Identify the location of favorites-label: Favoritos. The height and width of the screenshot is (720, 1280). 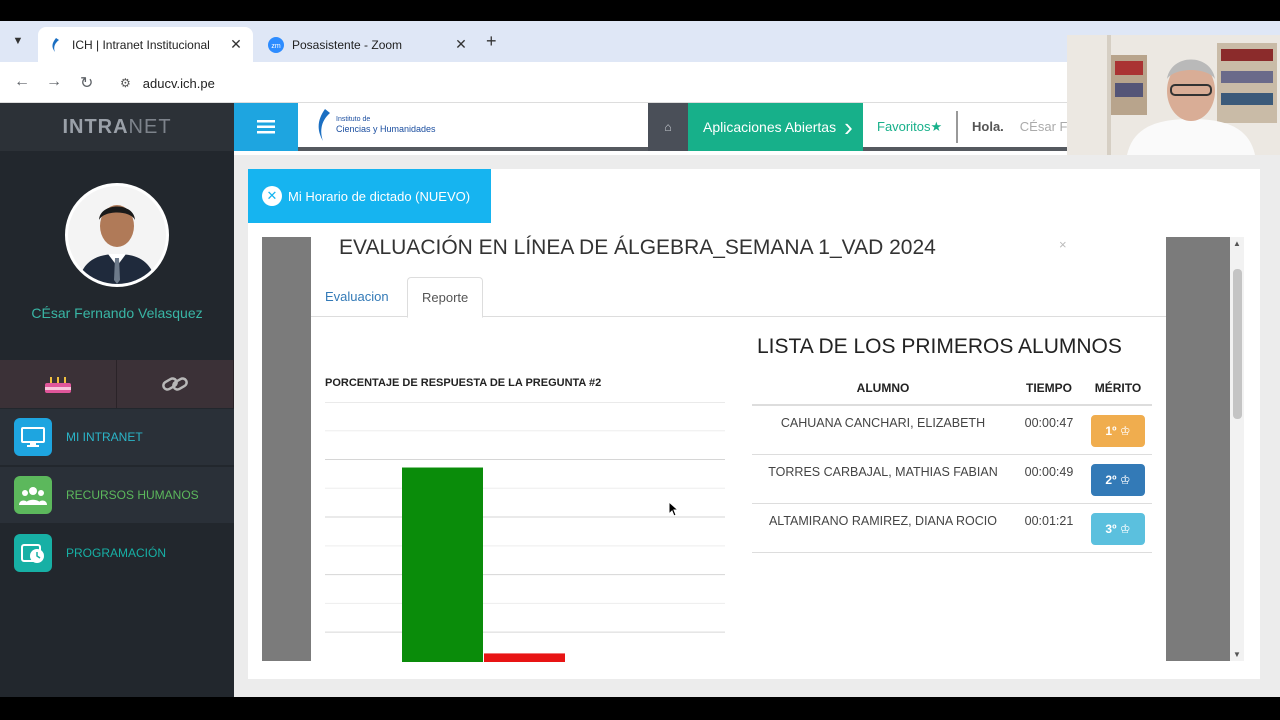
(904, 126).